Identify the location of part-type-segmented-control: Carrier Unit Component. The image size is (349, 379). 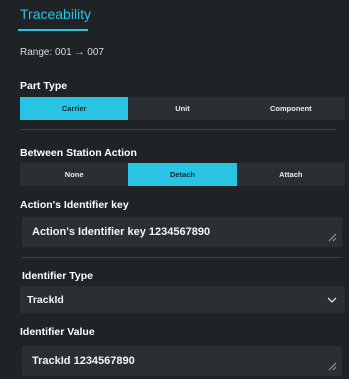
(182, 108).